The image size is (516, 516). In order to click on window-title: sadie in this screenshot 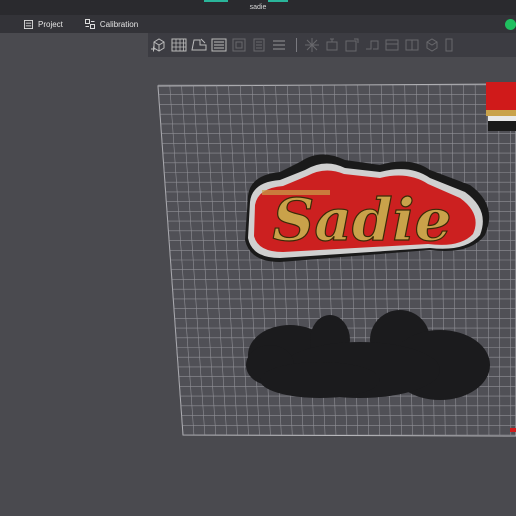, I will do `click(258, 7)`.